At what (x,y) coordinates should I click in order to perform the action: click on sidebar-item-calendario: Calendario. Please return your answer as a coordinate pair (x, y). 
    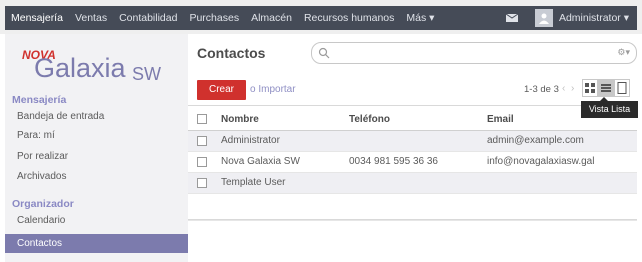
    Looking at the image, I should click on (100, 220).